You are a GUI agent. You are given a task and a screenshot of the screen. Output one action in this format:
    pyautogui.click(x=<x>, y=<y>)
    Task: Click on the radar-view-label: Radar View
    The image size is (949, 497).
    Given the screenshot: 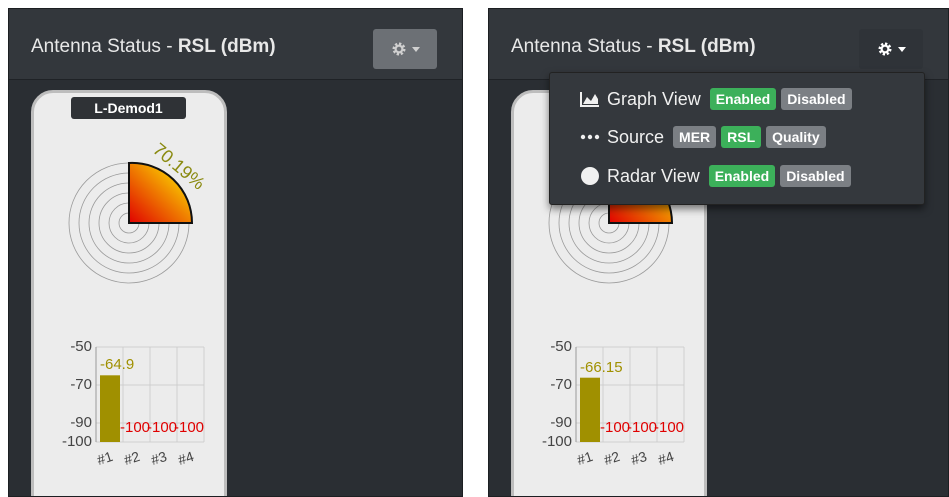 What is the action you would take?
    pyautogui.click(x=653, y=175)
    